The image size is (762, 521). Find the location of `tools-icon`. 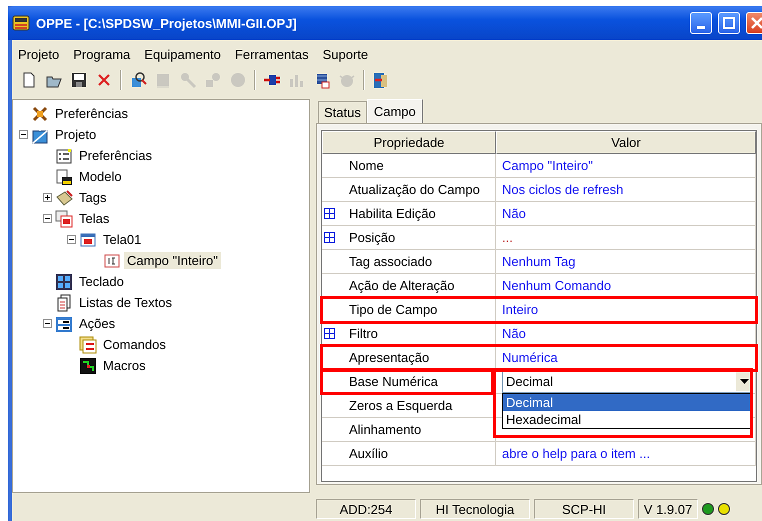

tools-icon is located at coordinates (40, 113).